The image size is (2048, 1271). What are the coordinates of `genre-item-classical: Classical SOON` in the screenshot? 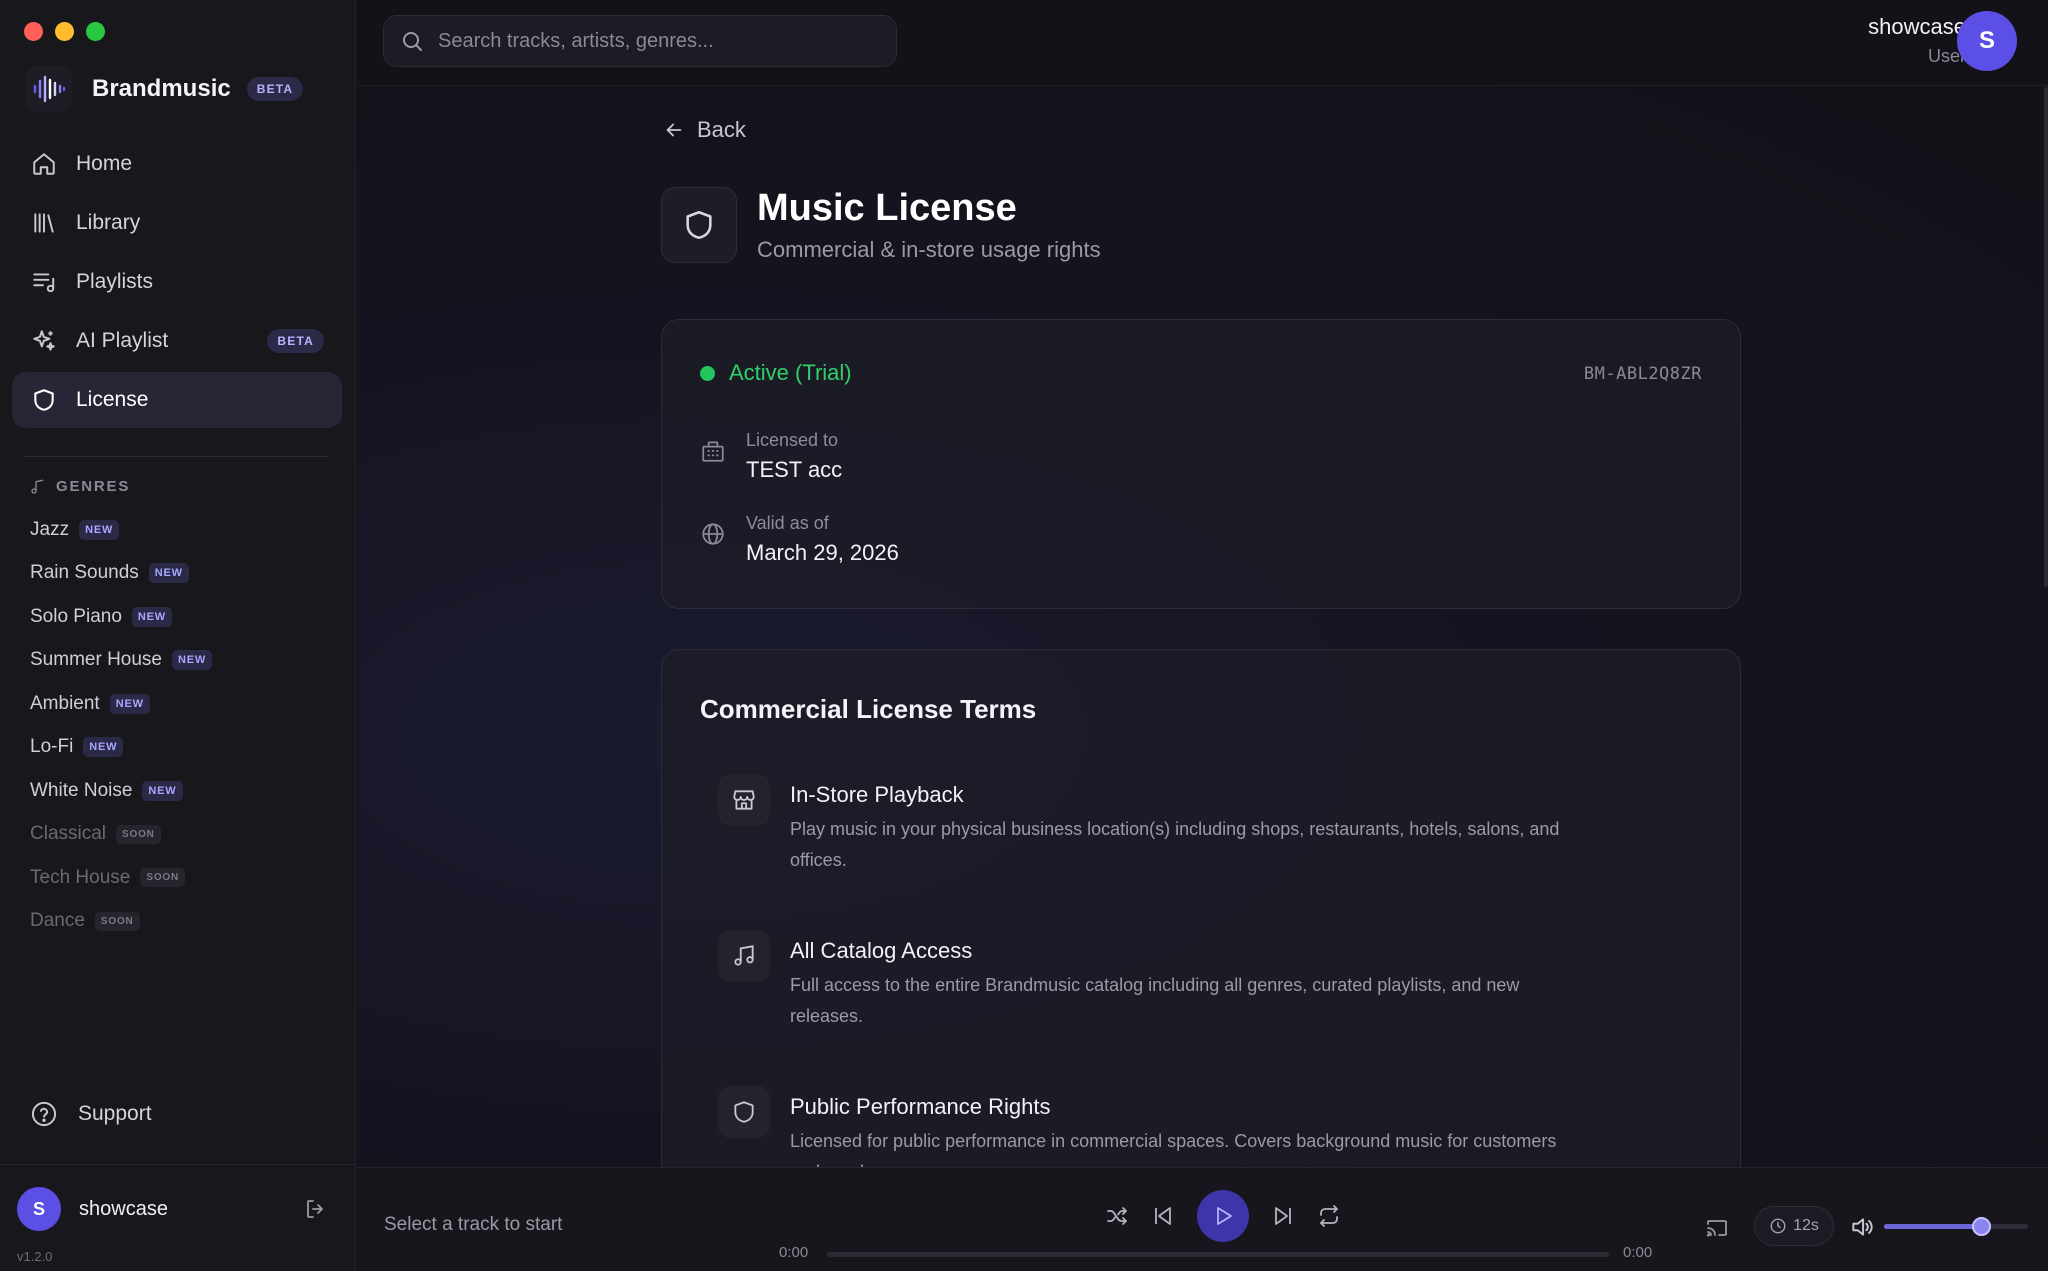 It's located at (121, 835).